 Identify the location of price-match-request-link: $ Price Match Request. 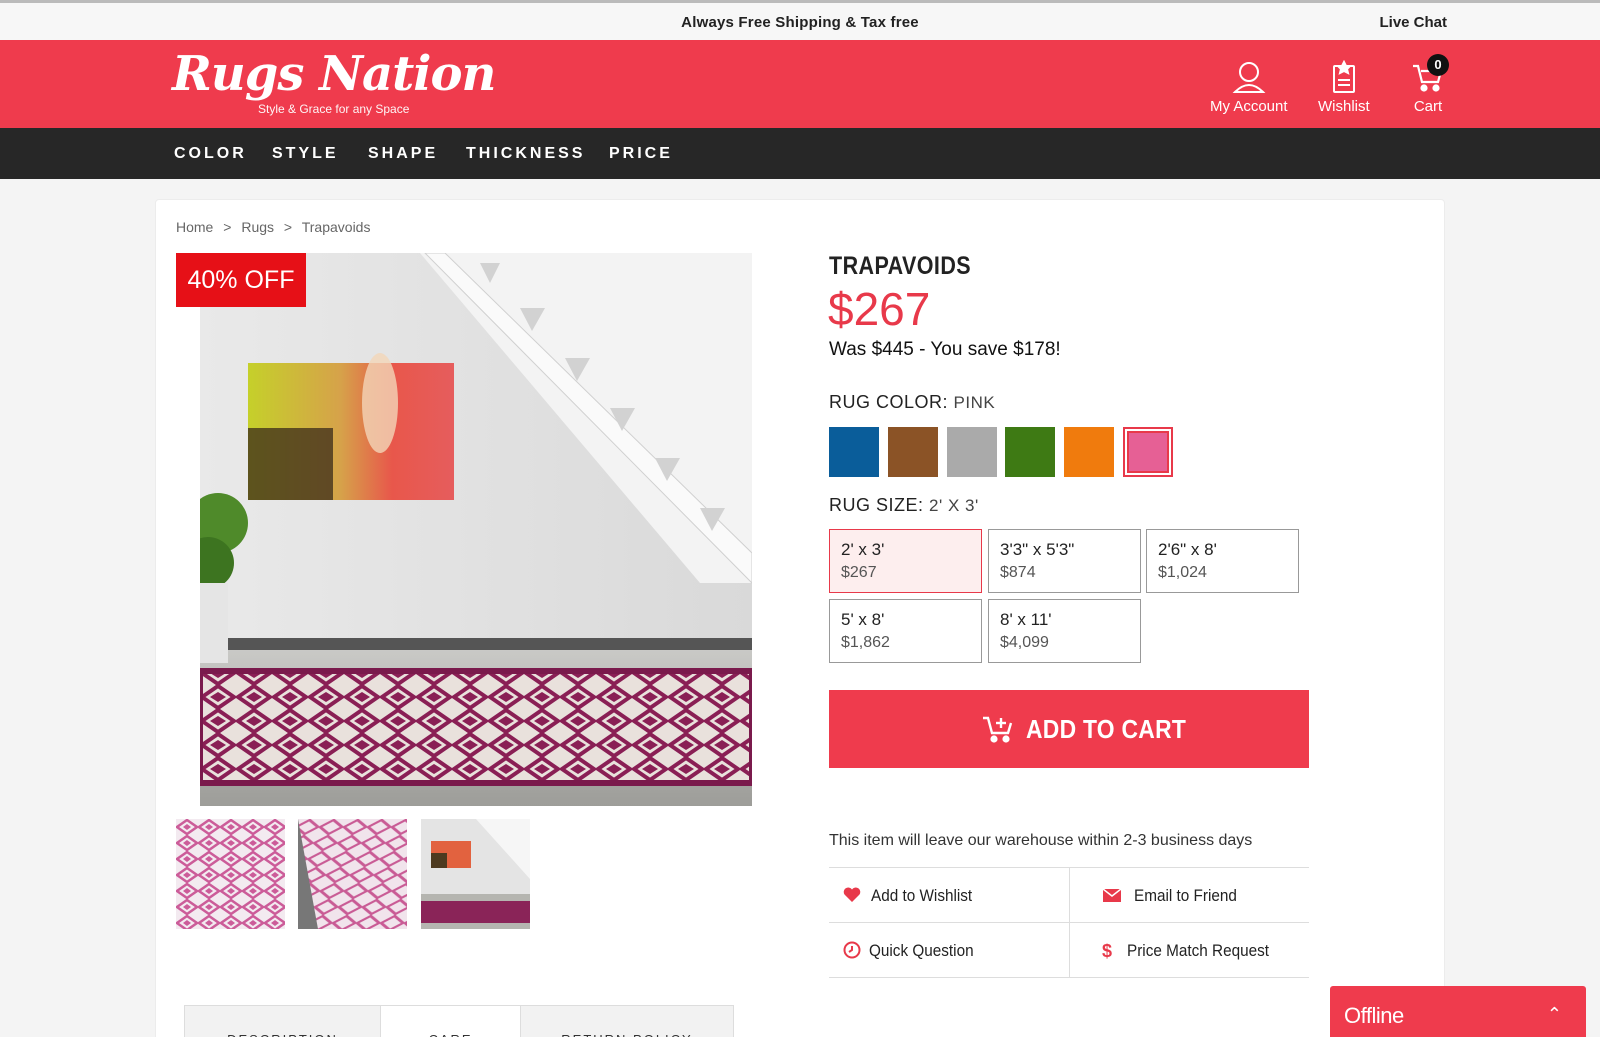
(1189, 950).